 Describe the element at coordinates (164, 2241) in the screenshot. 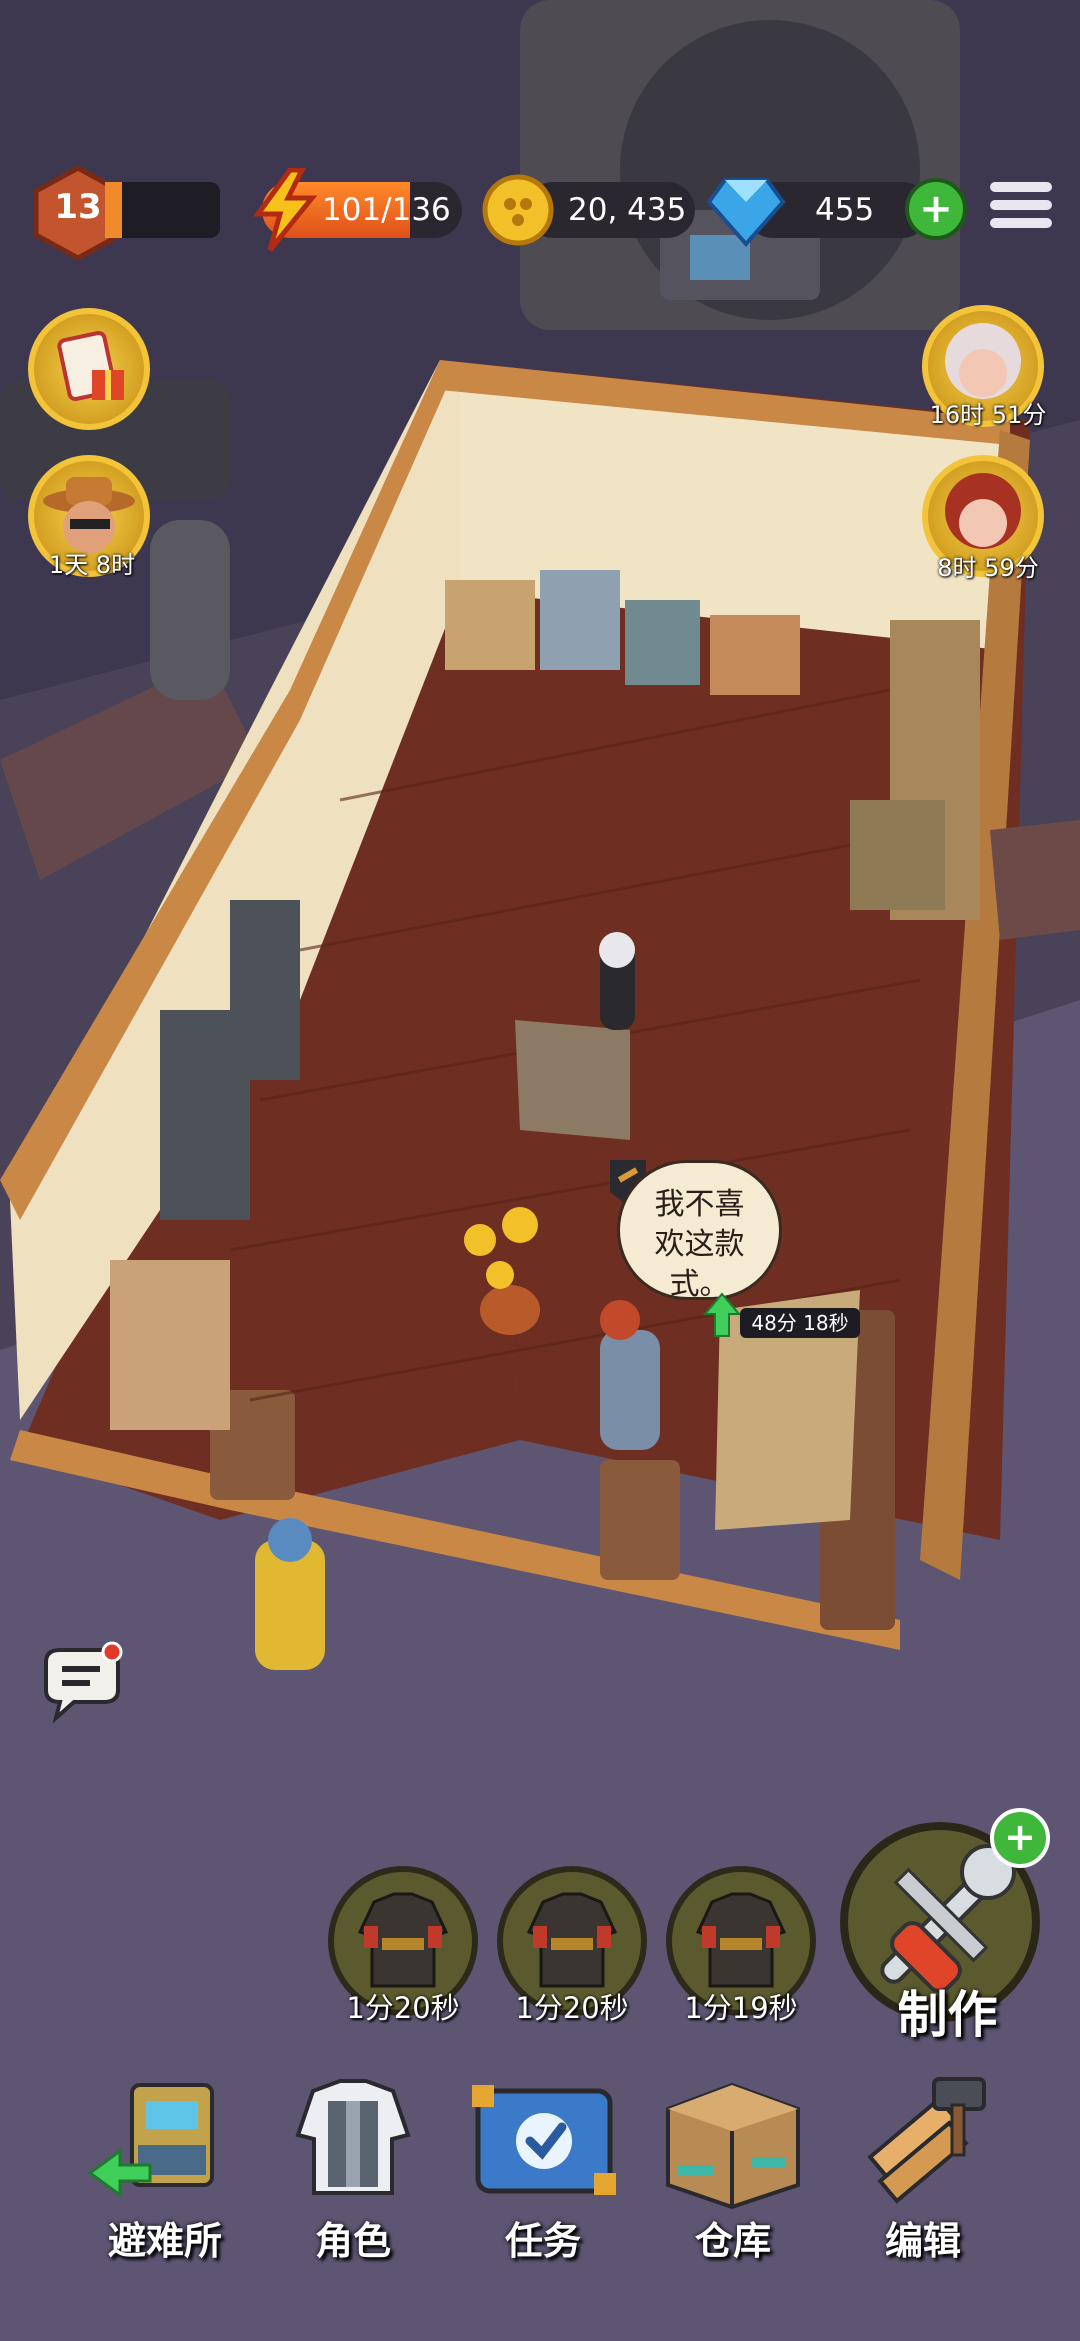

I see `nav-shelter-label: 避难所` at that location.